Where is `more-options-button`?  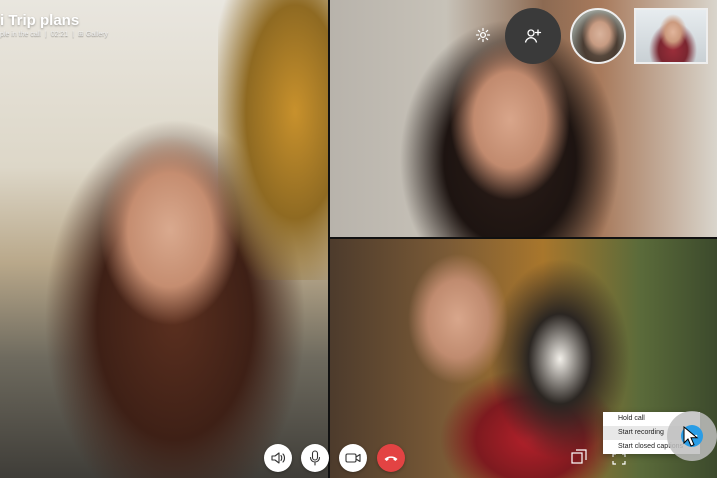
more-options-button is located at coordinates (692, 436).